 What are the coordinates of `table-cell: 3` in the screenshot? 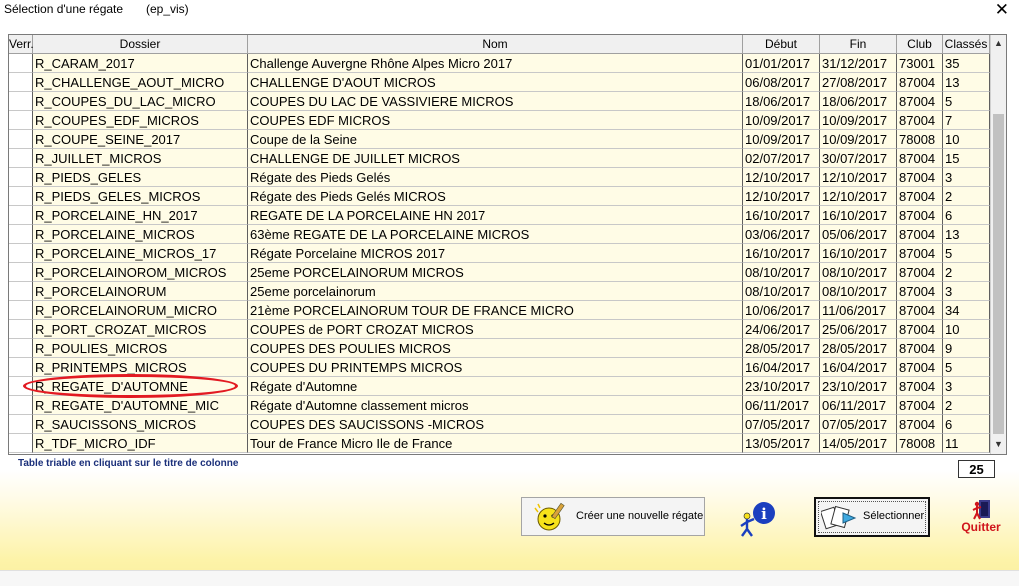 It's located at (966, 291).